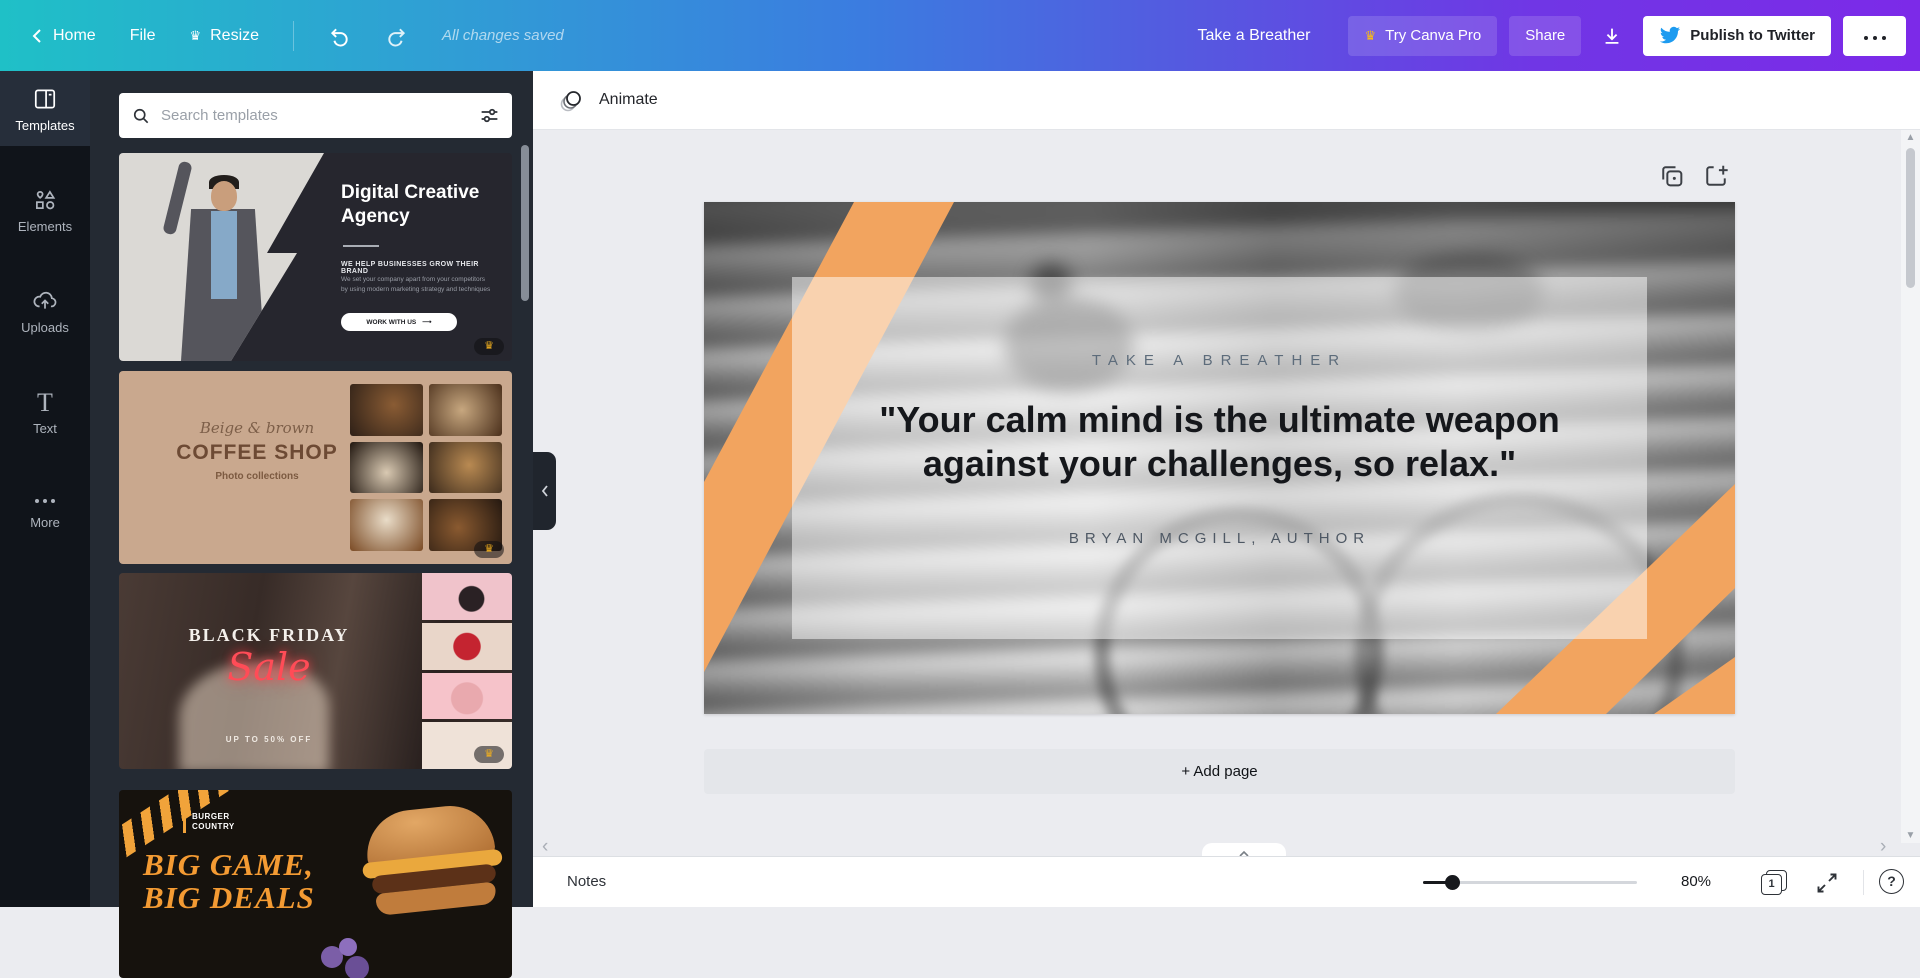  What do you see at coordinates (221, 257) in the screenshot?
I see `template1-photo` at bounding box center [221, 257].